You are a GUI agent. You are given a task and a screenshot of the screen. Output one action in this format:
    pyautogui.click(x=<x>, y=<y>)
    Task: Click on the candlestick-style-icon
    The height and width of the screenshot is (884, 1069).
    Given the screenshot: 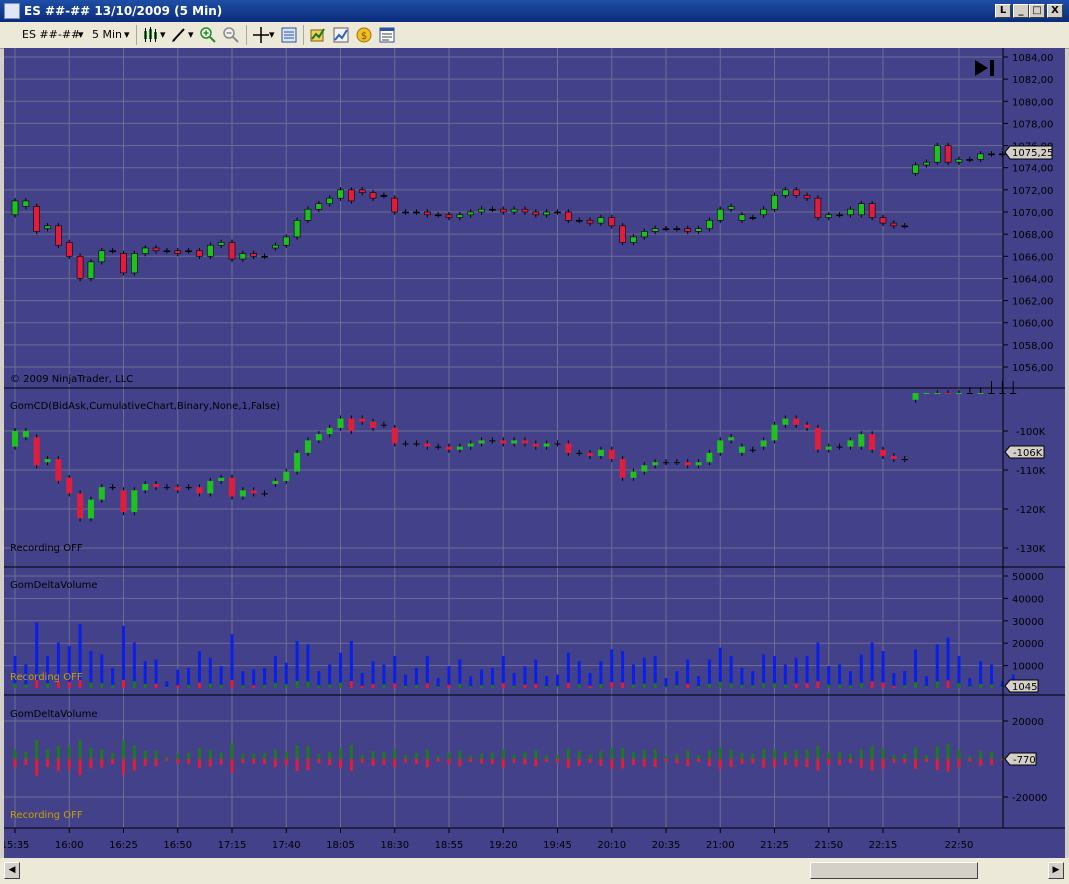 What is the action you would take?
    pyautogui.click(x=151, y=35)
    